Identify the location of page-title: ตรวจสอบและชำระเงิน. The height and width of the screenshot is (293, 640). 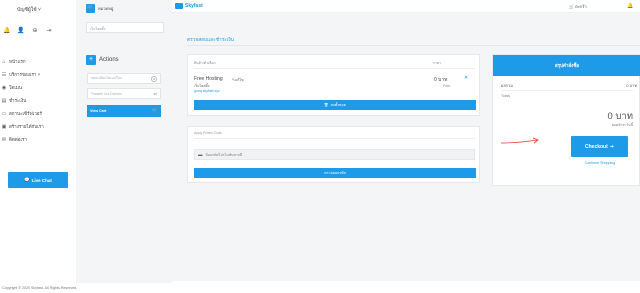
(211, 40).